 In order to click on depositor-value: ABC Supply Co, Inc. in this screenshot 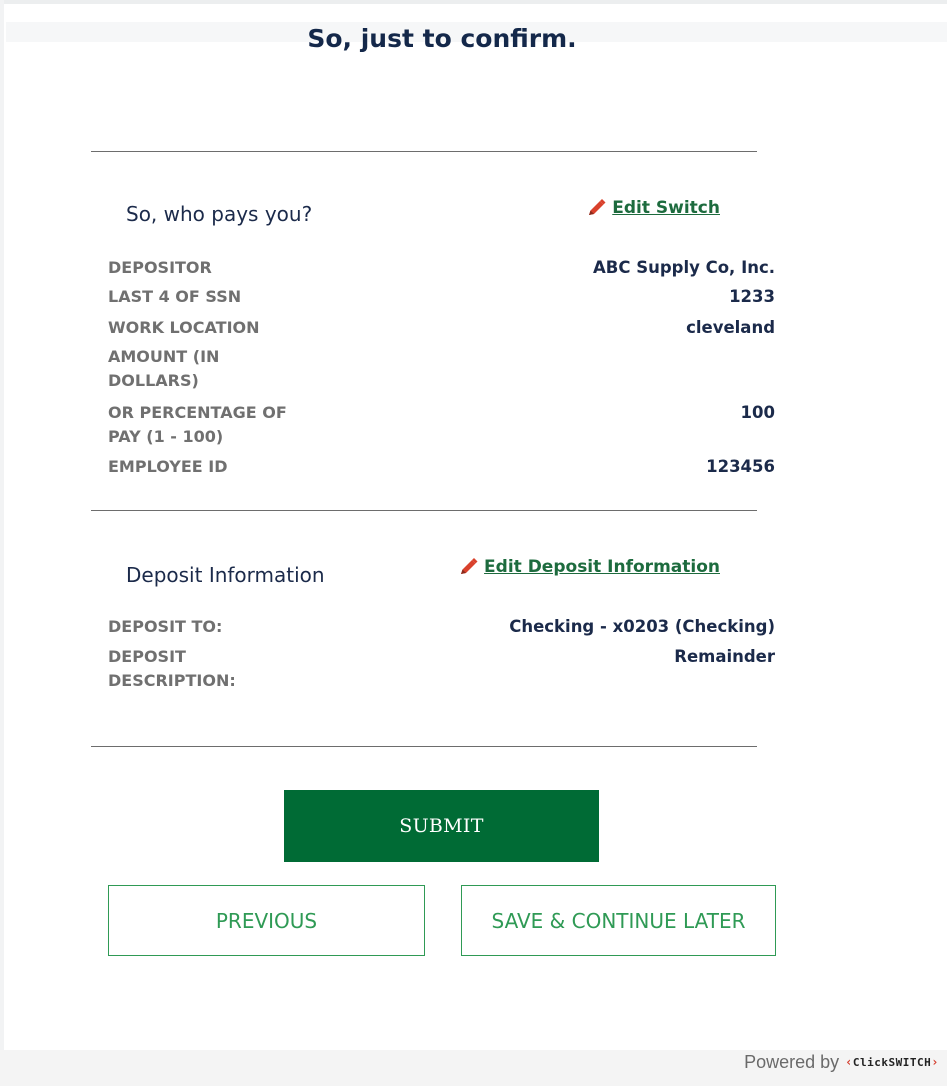, I will do `click(684, 267)`.